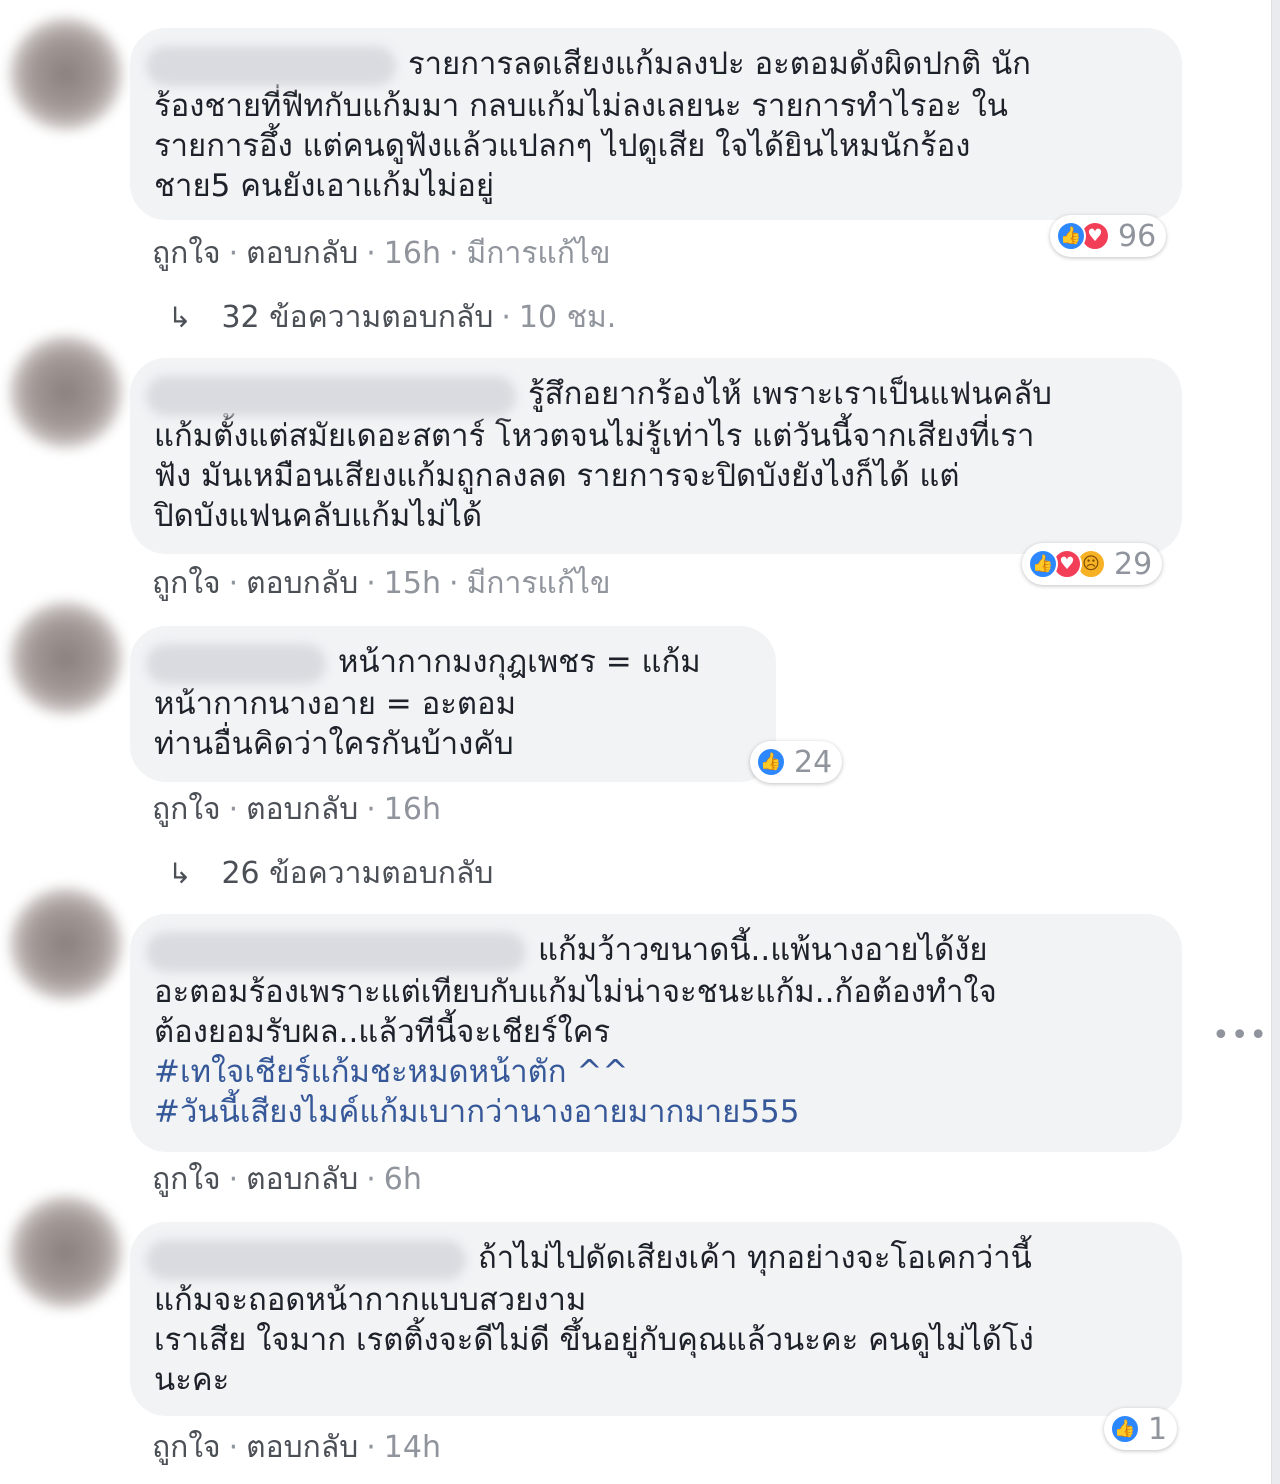  I want to click on timestamp: 14h, so click(412, 1447).